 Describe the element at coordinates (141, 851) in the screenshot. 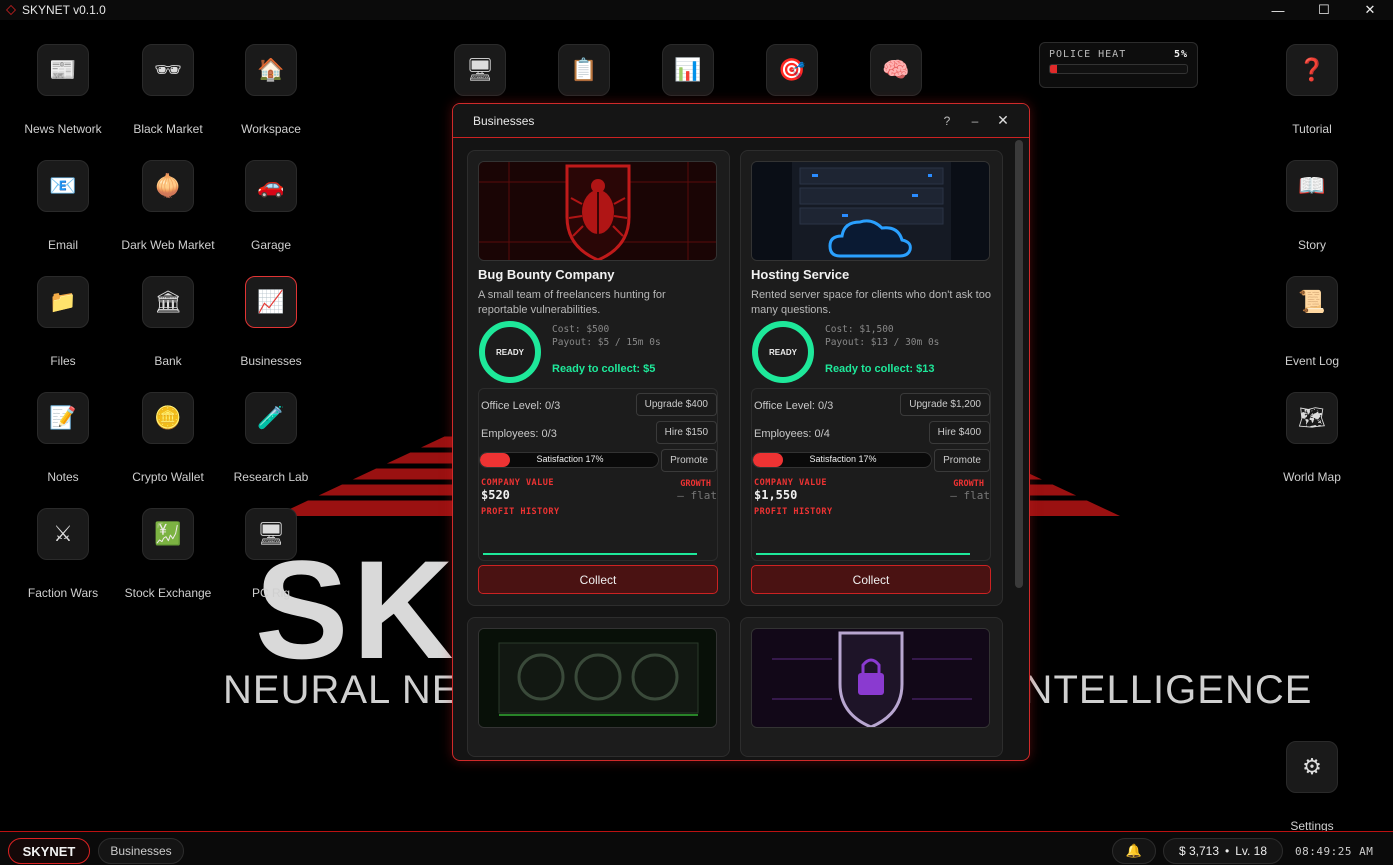

I see `taskbar-item-businesses: Businesses` at that location.